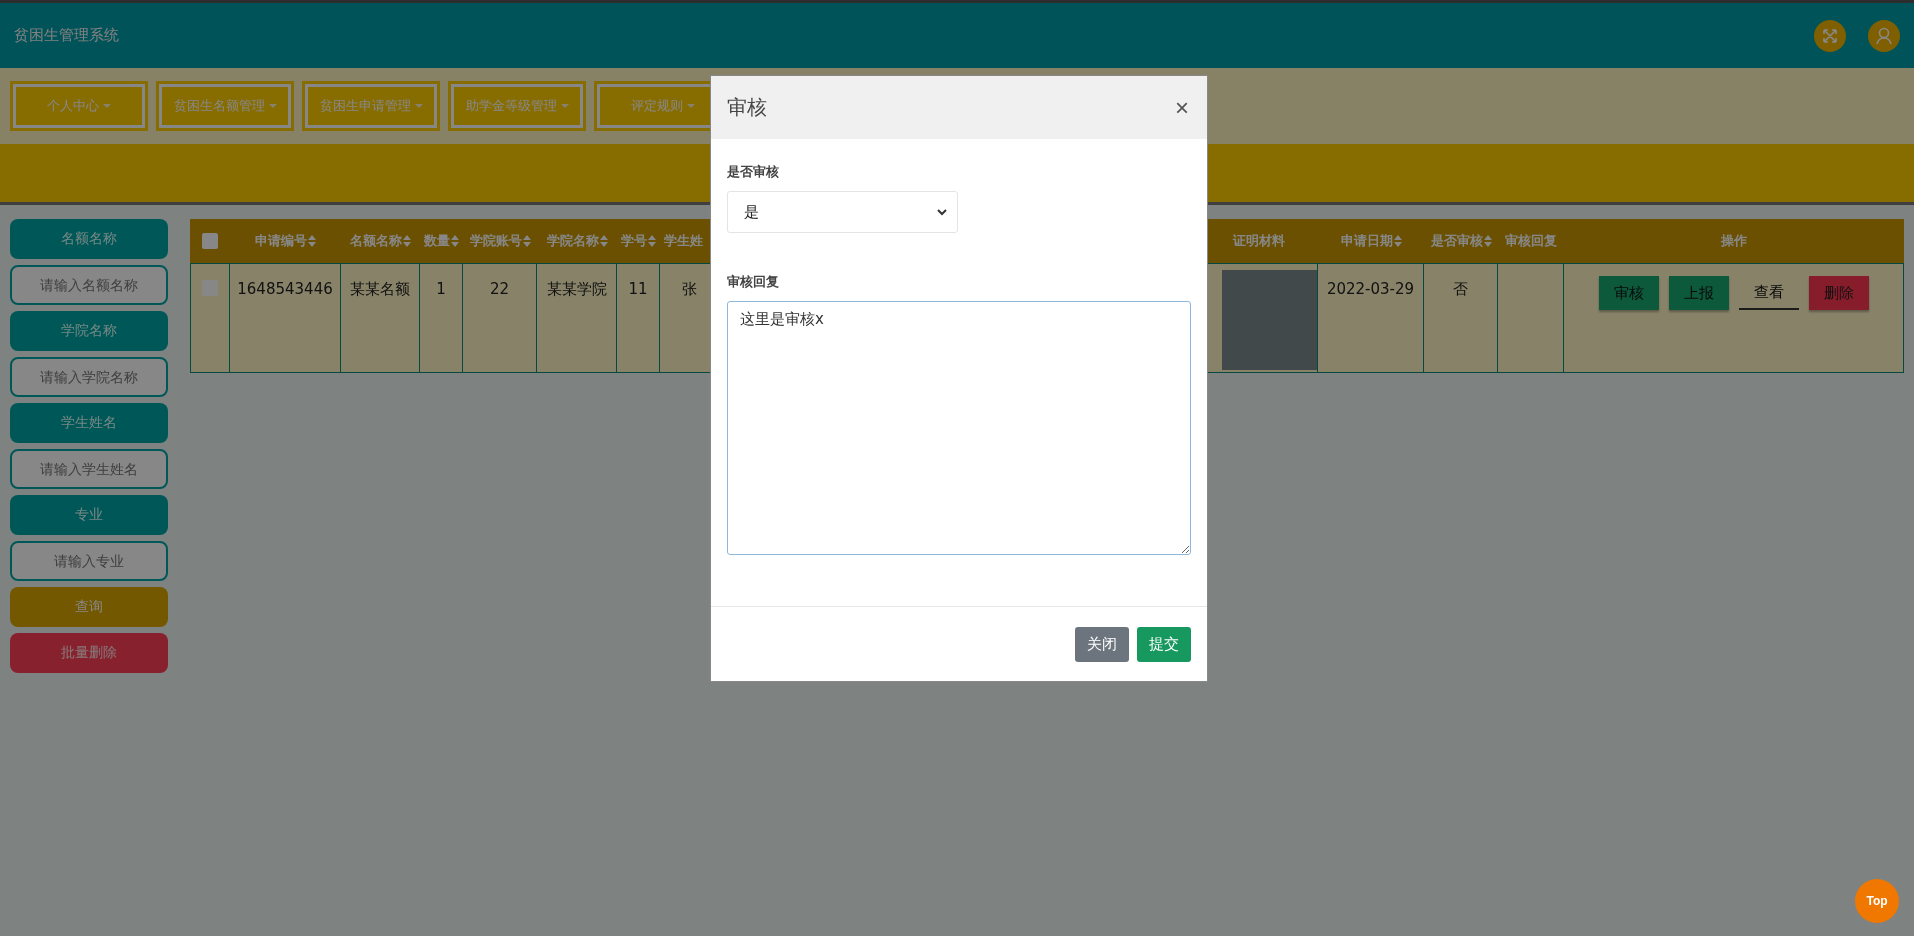 Image resolution: width=1914 pixels, height=936 pixels. What do you see at coordinates (1768, 293) in the screenshot?
I see `view-button: 查看` at bounding box center [1768, 293].